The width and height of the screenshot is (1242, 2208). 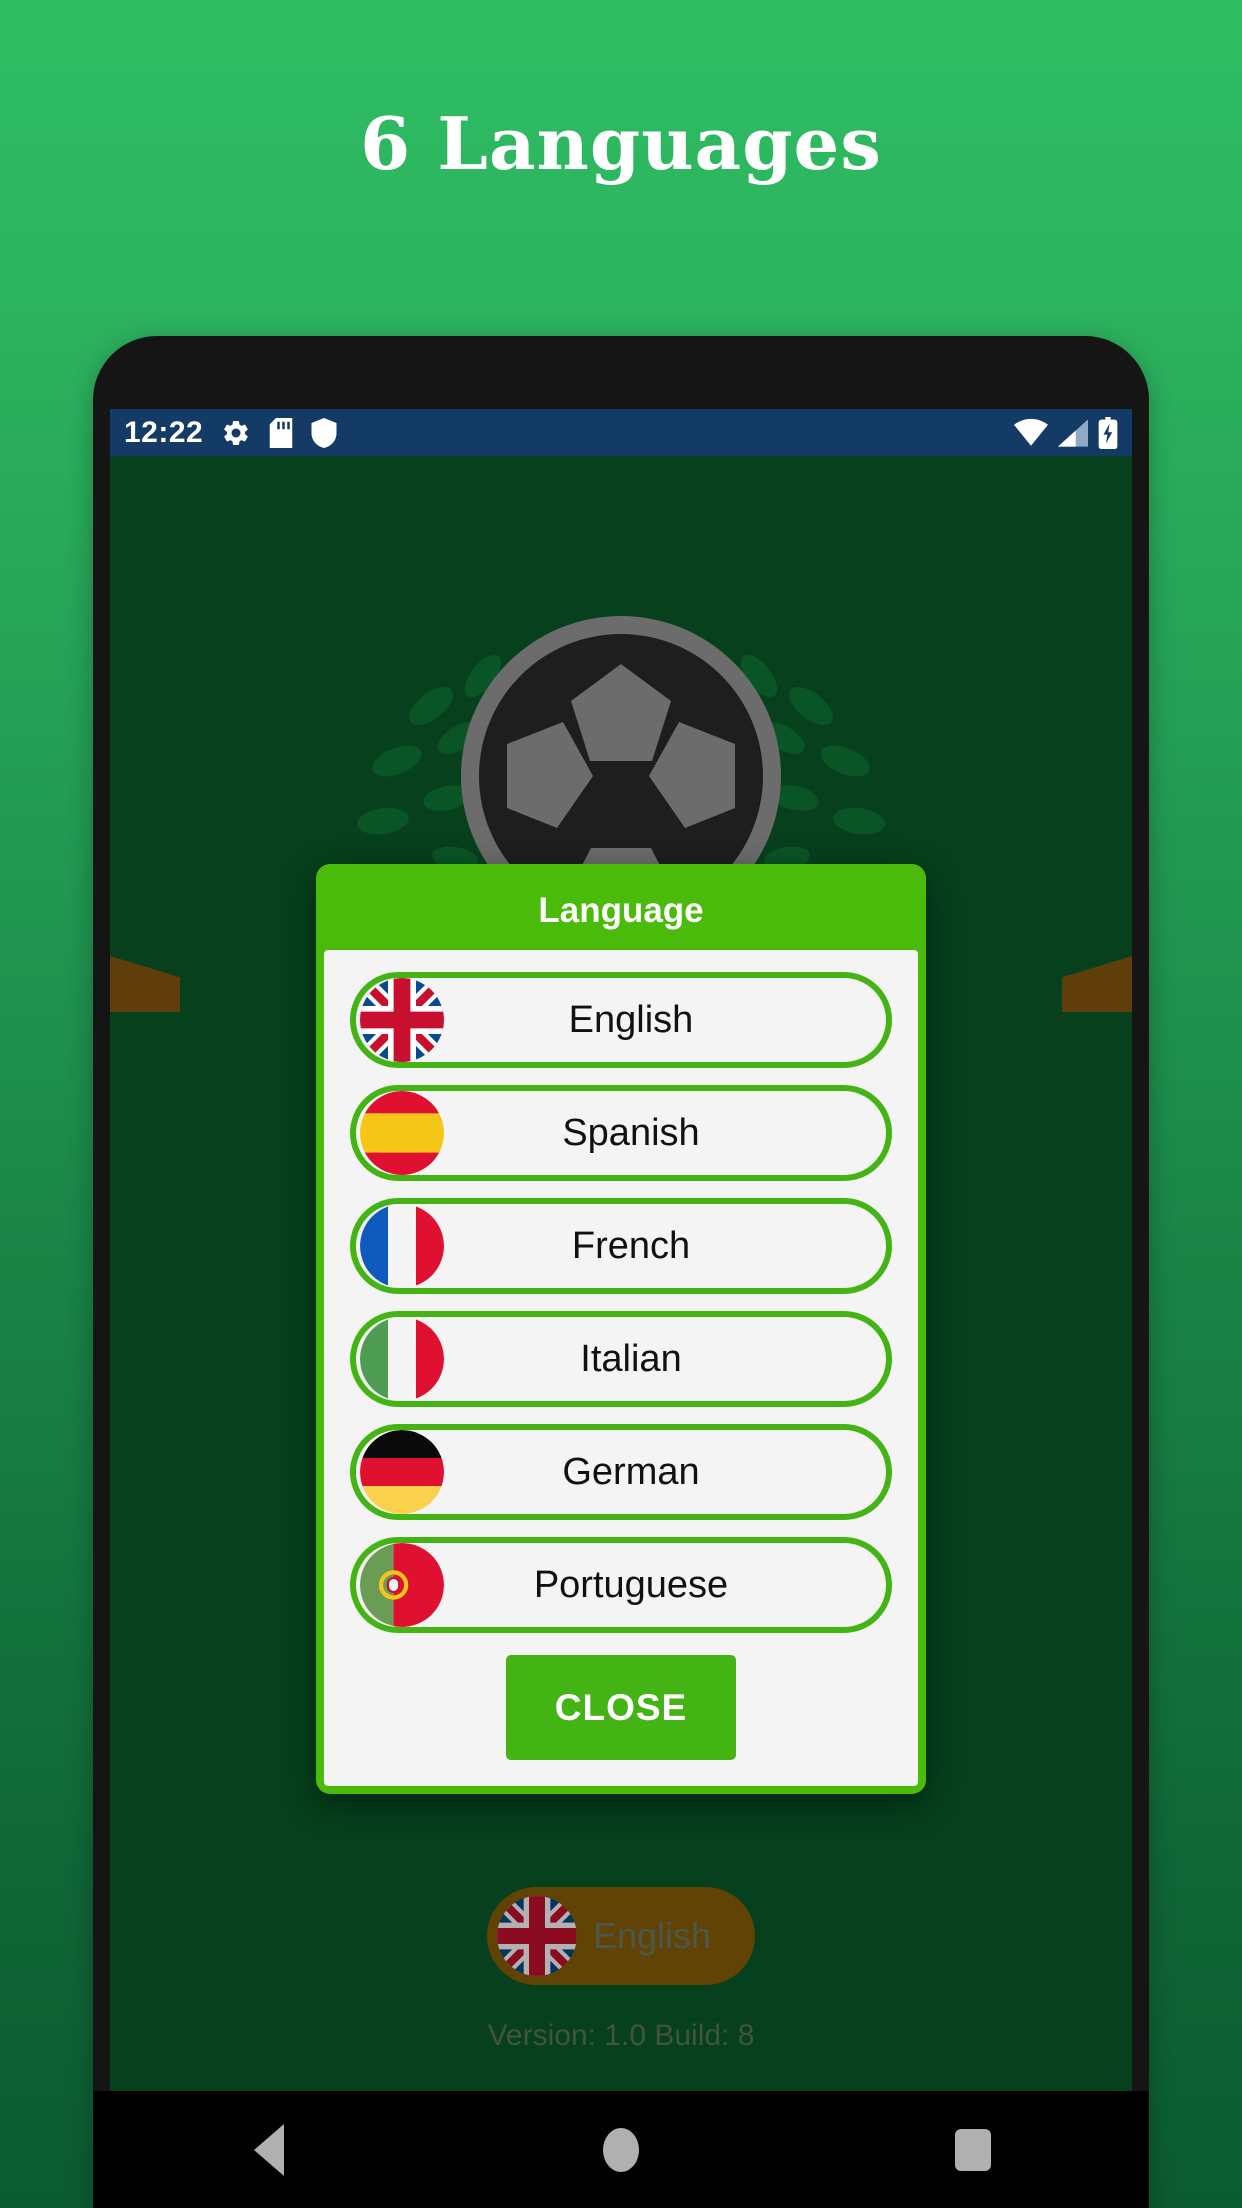 I want to click on language-option-portuguese: Portuguese, so click(x=621, y=1585).